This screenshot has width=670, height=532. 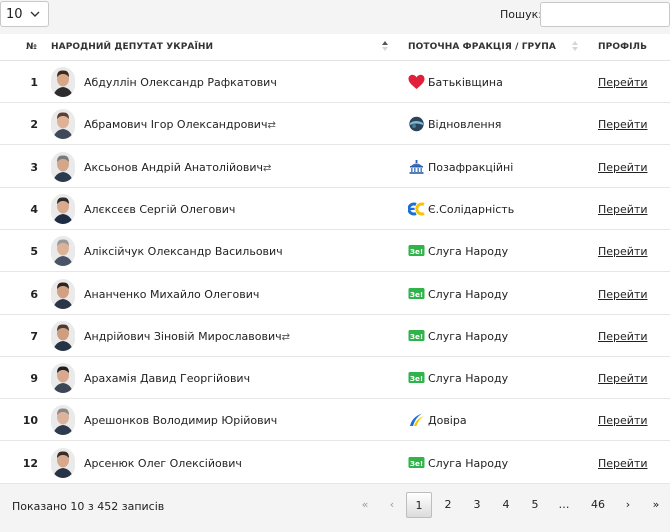 What do you see at coordinates (506, 505) in the screenshot?
I see `page-button-4: 4` at bounding box center [506, 505].